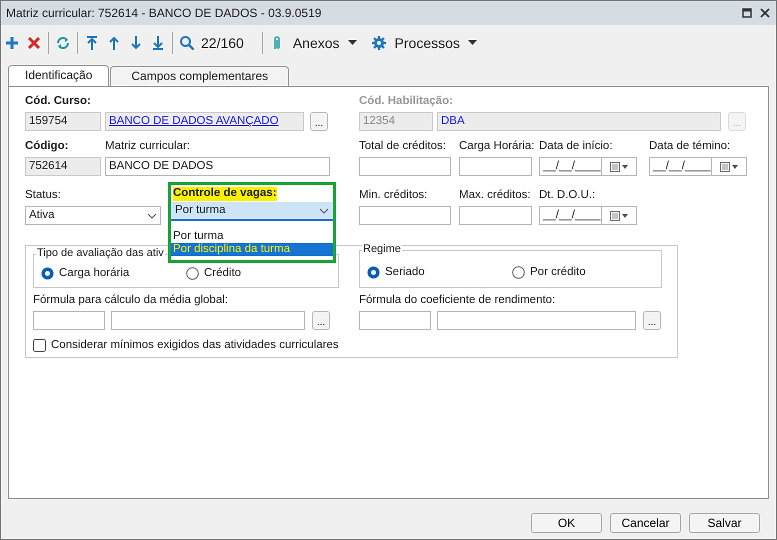 The image size is (777, 540). What do you see at coordinates (34, 43) in the screenshot?
I see `delete-icon` at bounding box center [34, 43].